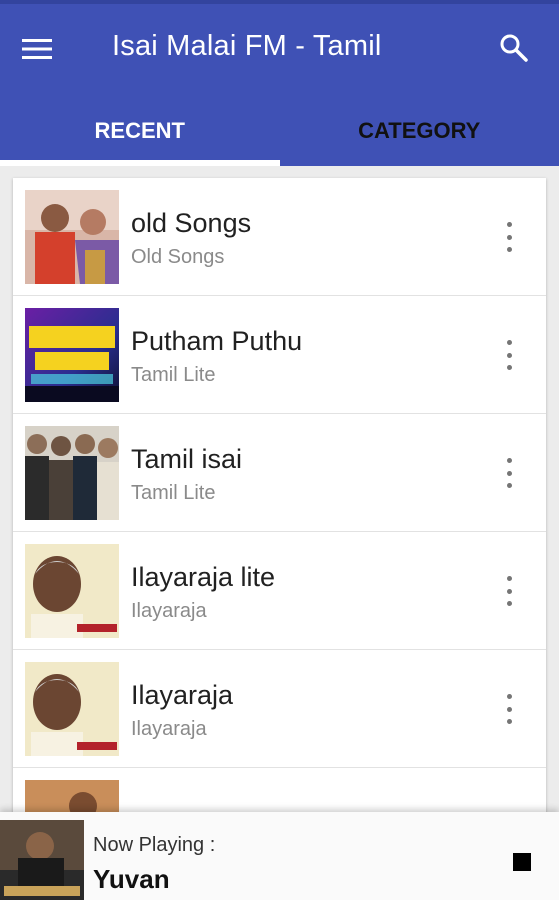  I want to click on search-icon, so click(514, 48).